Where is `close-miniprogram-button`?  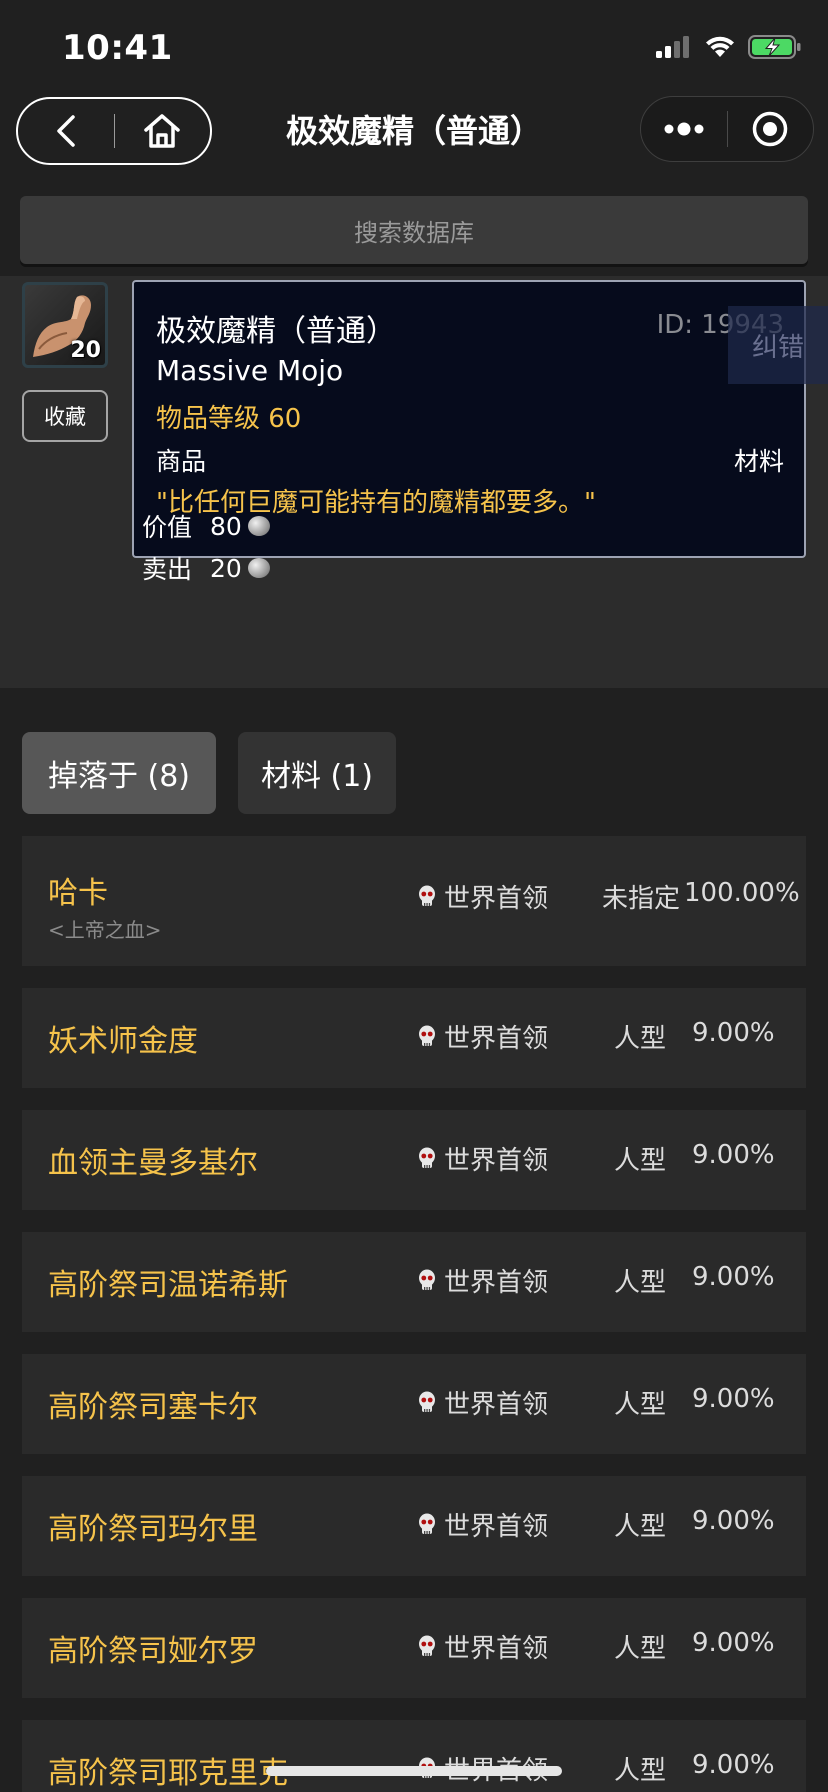
close-miniprogram-button is located at coordinates (771, 129).